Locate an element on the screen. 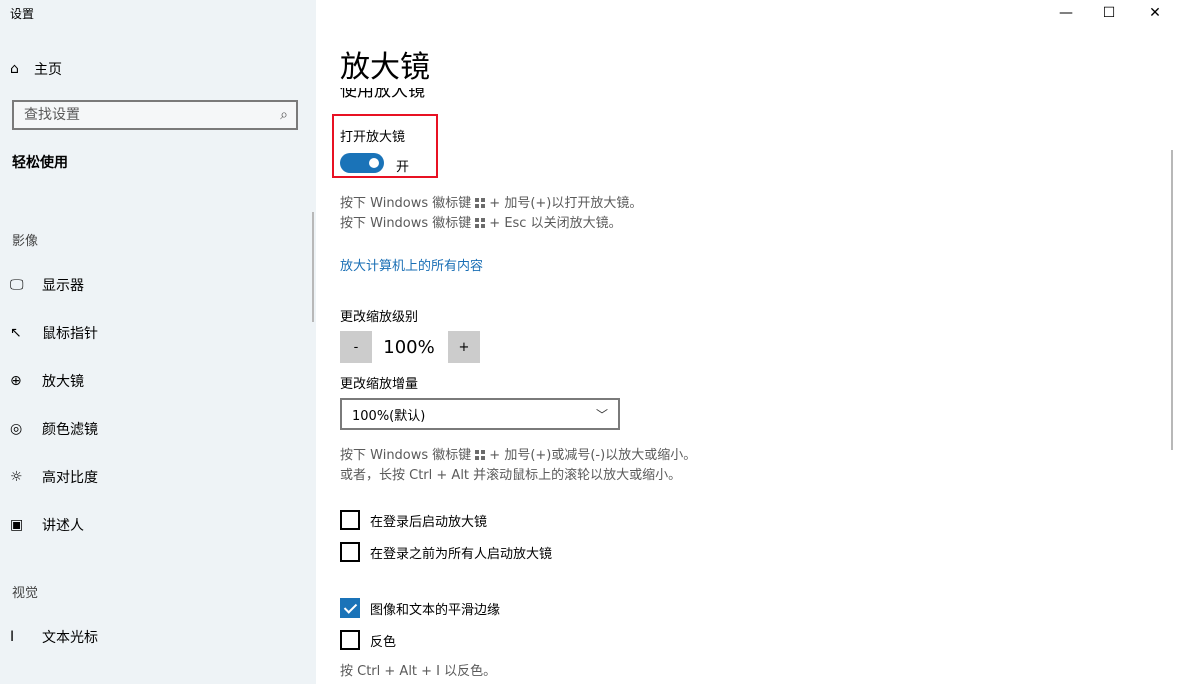  checkbox-start-before-signin: 在登录之前为所有人启动放大镜 is located at coordinates (446, 552).